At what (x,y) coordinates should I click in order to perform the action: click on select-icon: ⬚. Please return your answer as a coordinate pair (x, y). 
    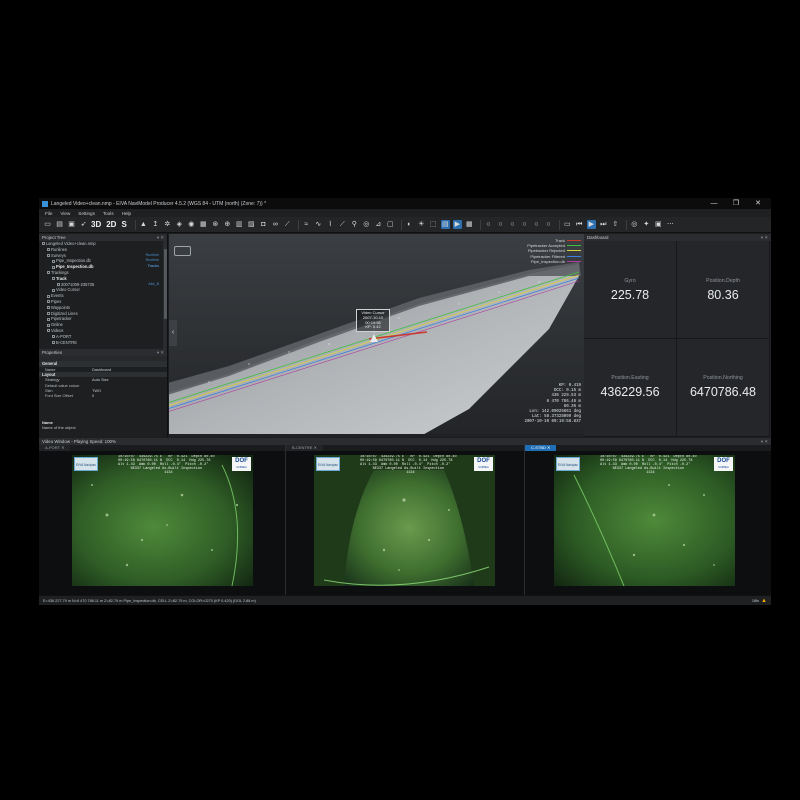
    Looking at the image, I should click on (433, 224).